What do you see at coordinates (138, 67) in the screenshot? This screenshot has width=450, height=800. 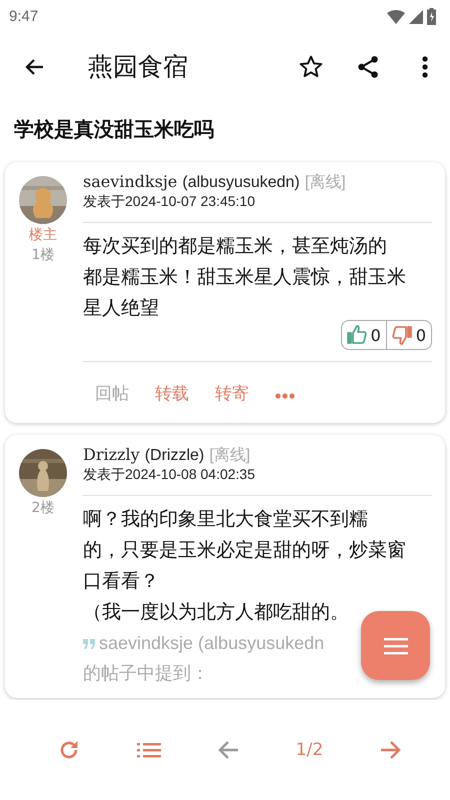 I see `app-title: 燕园食宿` at bounding box center [138, 67].